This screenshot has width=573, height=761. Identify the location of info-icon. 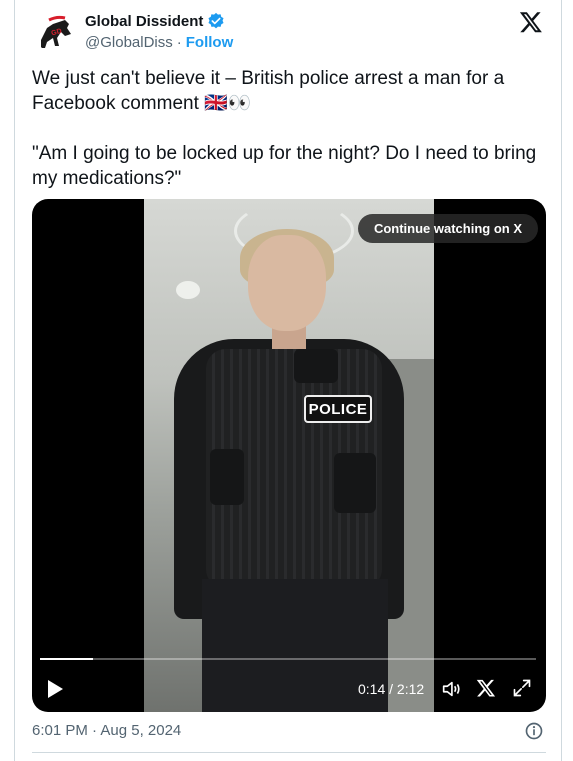
(534, 731).